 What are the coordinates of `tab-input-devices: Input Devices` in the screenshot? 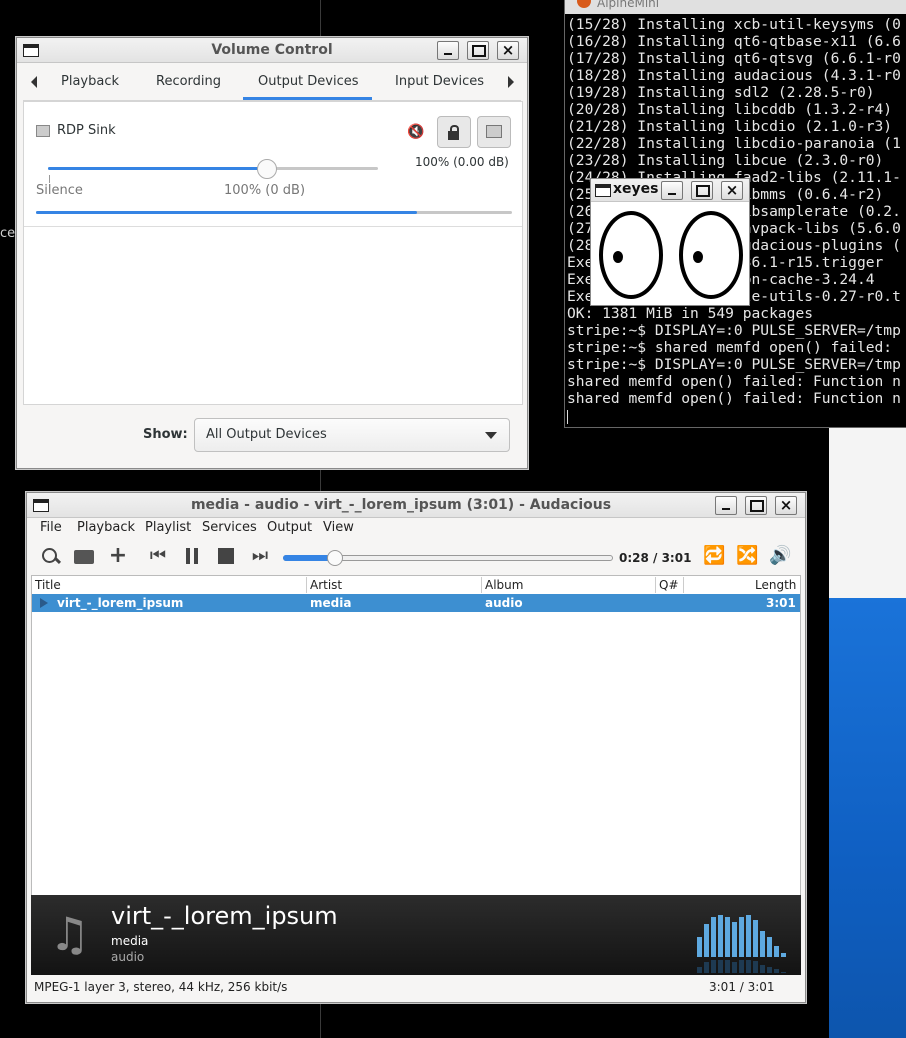 It's located at (439, 81).